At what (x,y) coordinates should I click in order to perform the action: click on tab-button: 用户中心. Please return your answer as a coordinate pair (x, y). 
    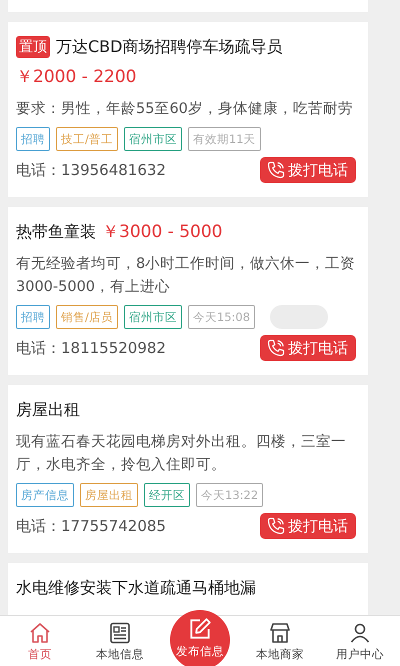
    Looking at the image, I should click on (360, 641).